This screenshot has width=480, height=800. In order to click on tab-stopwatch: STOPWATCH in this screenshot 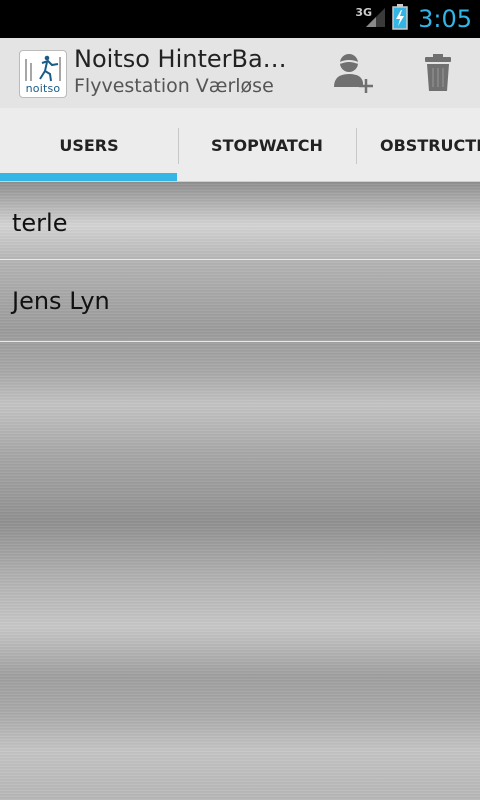, I will do `click(267, 144)`.